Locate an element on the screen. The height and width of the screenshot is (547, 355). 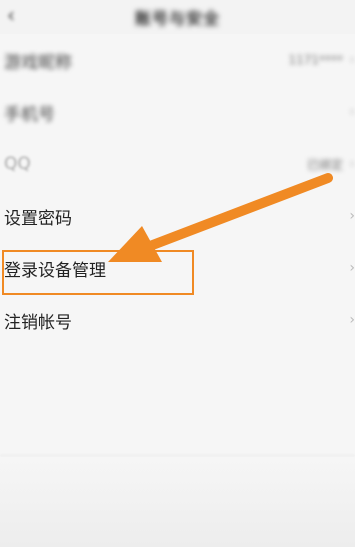
row-qq: QQ 已绑定 › is located at coordinates (177, 164).